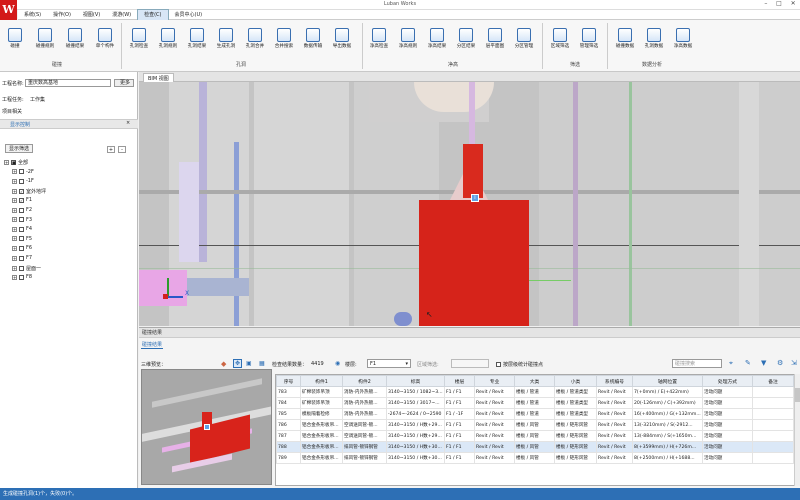 Image resolution: width=800 pixels, height=500 pixels. Describe the element at coordinates (534, 381) in the screenshot. I see `column-header: 大类` at that location.